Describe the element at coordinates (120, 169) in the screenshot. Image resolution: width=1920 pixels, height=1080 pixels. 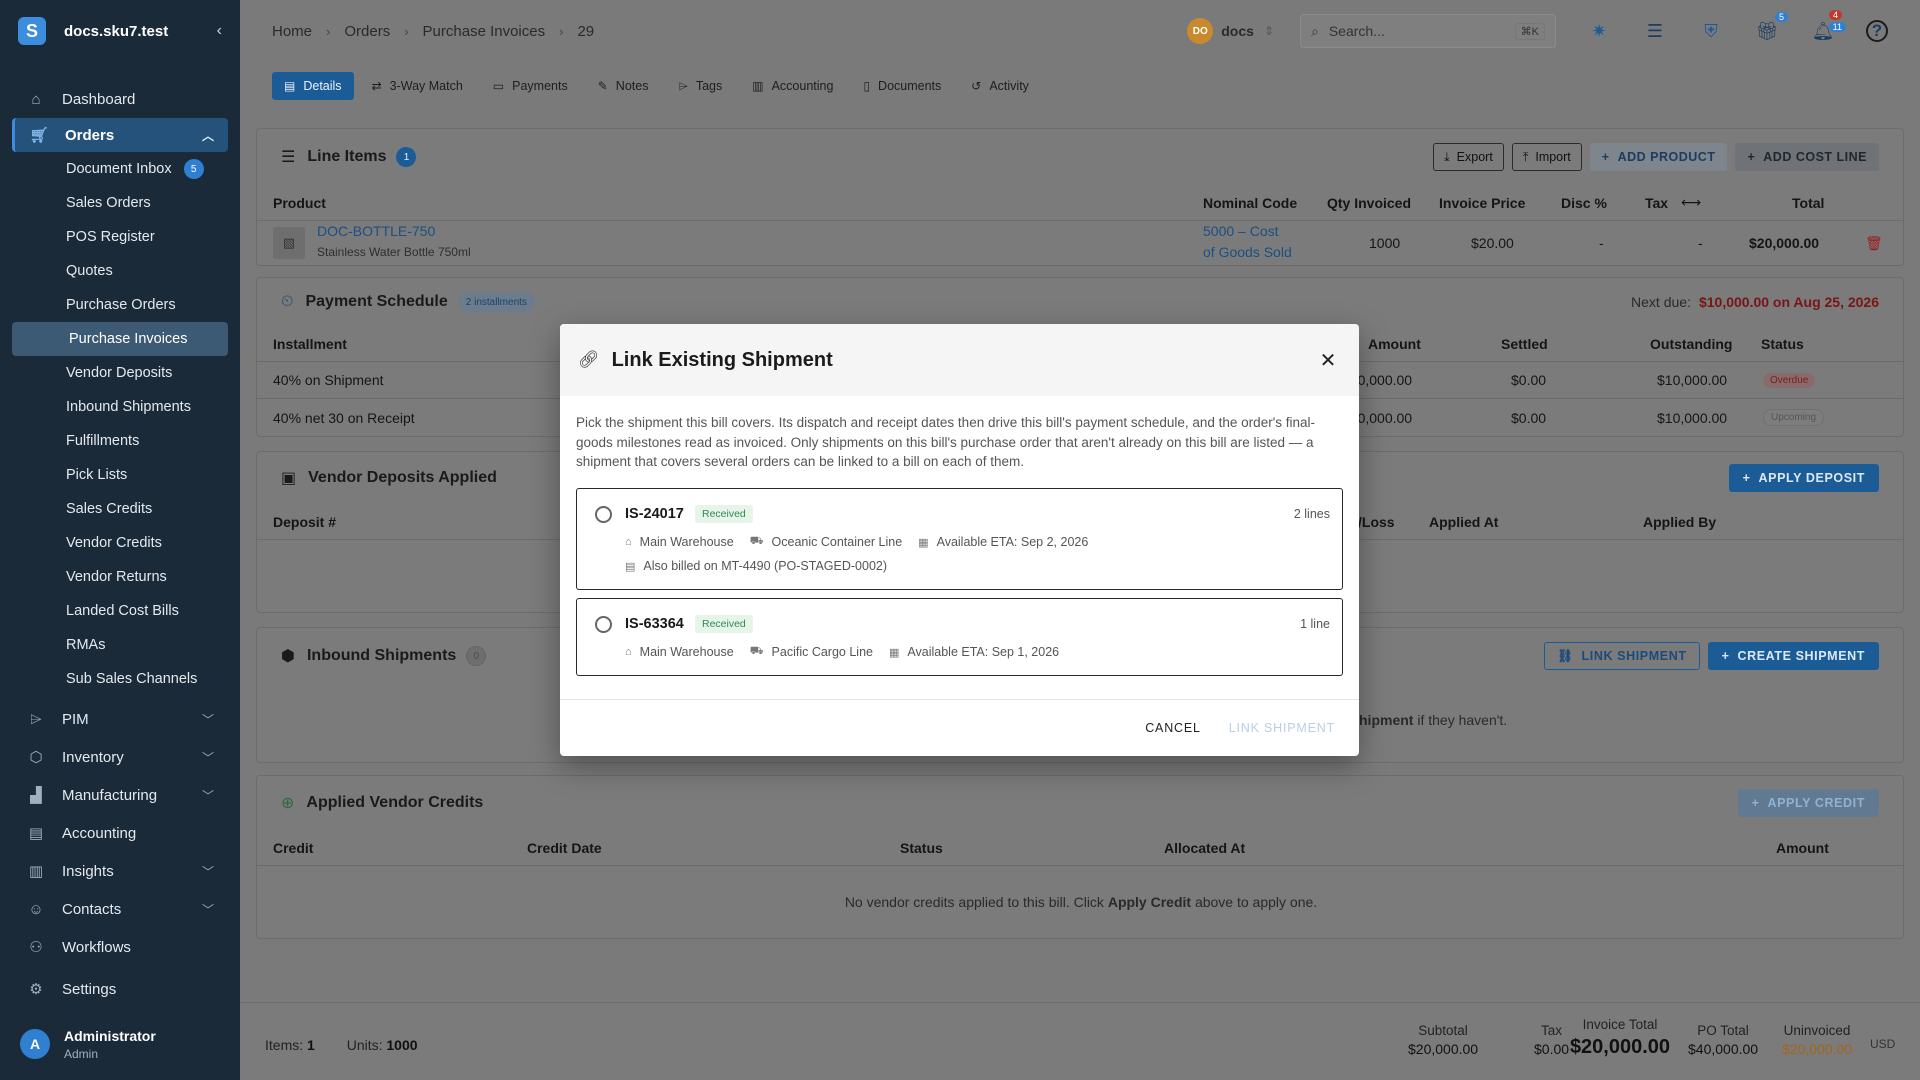
I see `sidebar-item-document-inbox: Document Inbox 5` at that location.